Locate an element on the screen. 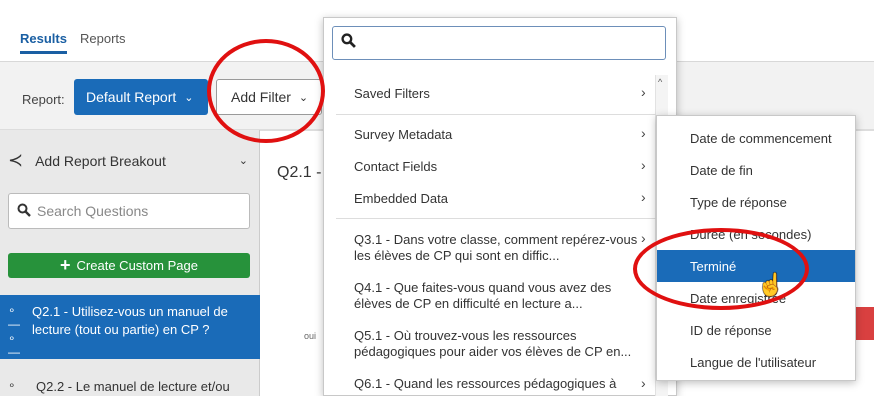 This screenshot has width=874, height=396. chart-bar is located at coordinates (864, 323).